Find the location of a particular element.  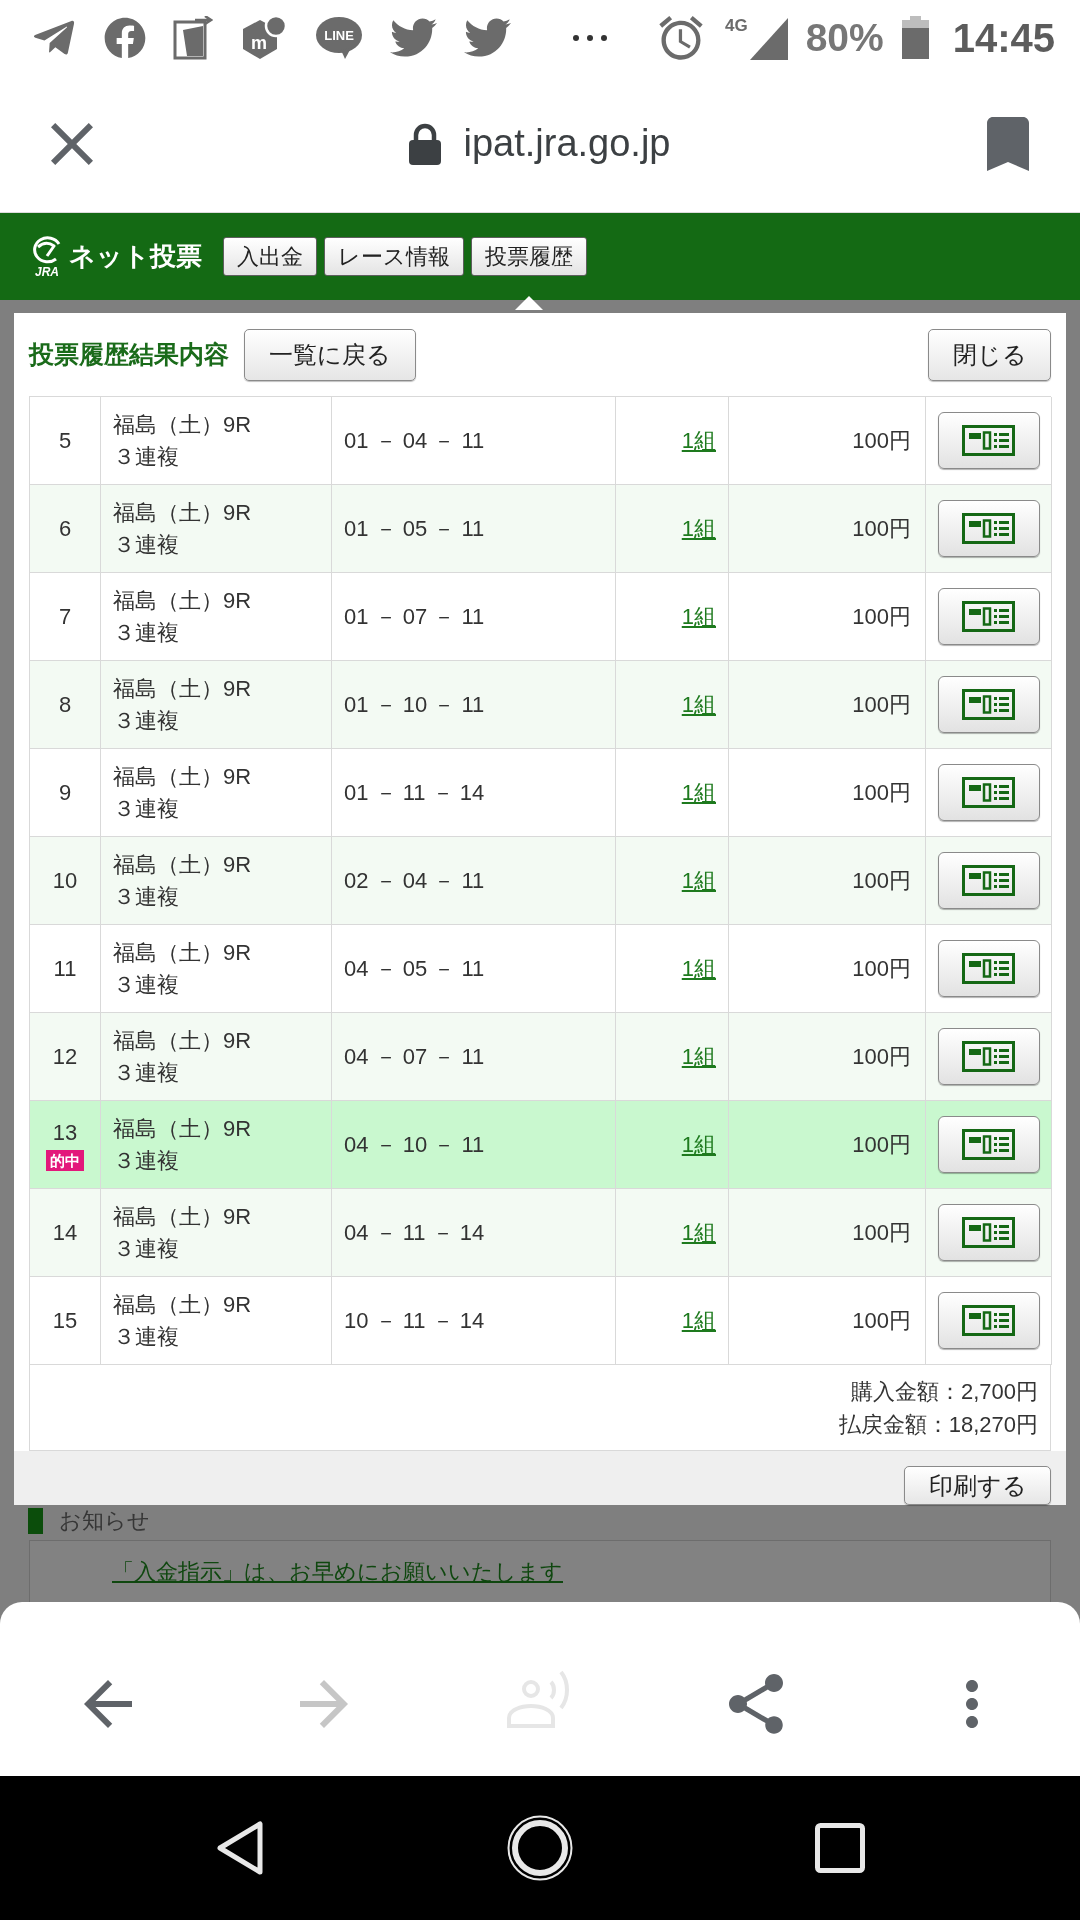

horse-combination: 04 － 10 － 11 is located at coordinates (414, 1144).